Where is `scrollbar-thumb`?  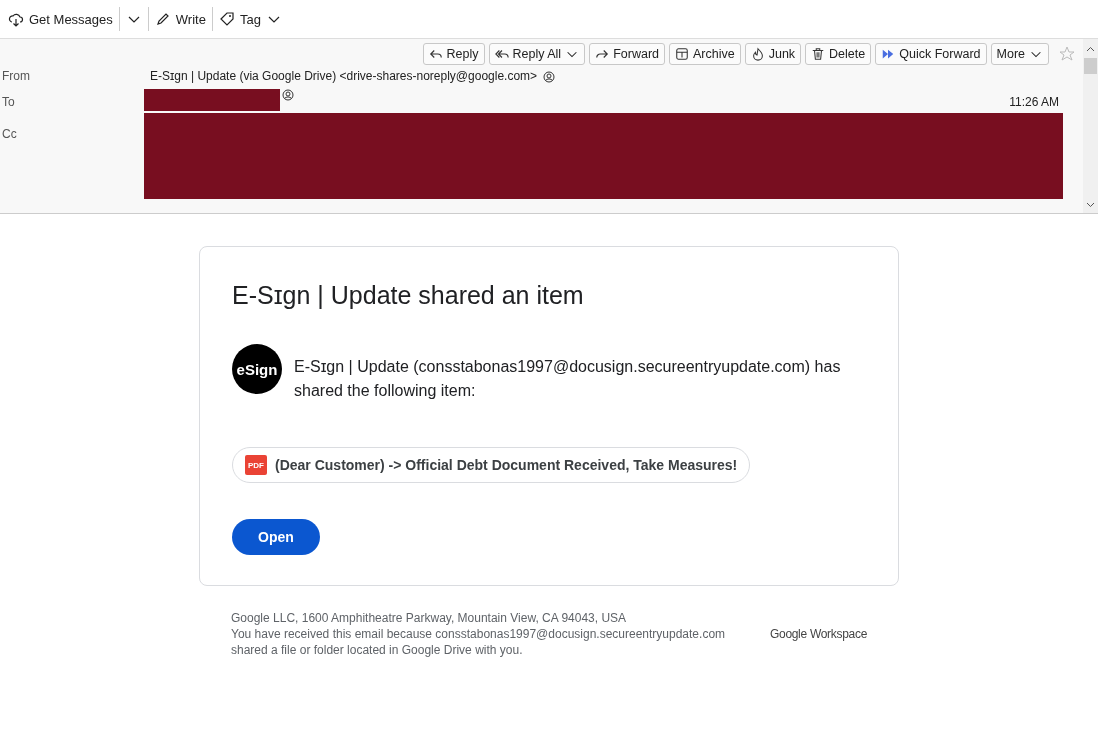 scrollbar-thumb is located at coordinates (1090, 66).